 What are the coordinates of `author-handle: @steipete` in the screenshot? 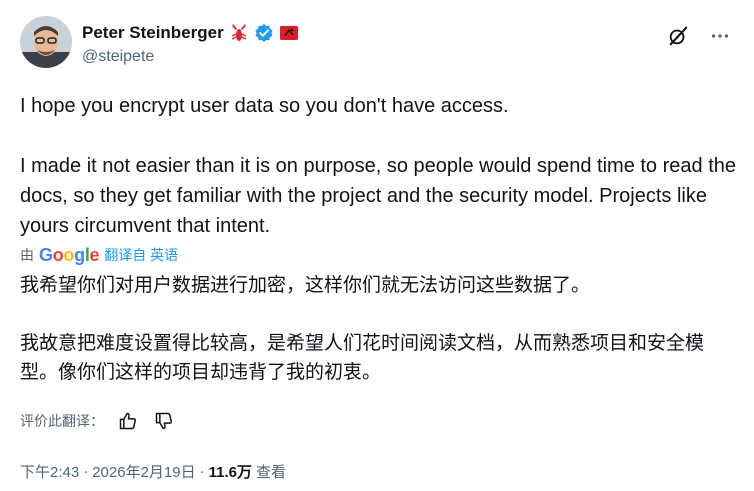 It's located at (118, 57).